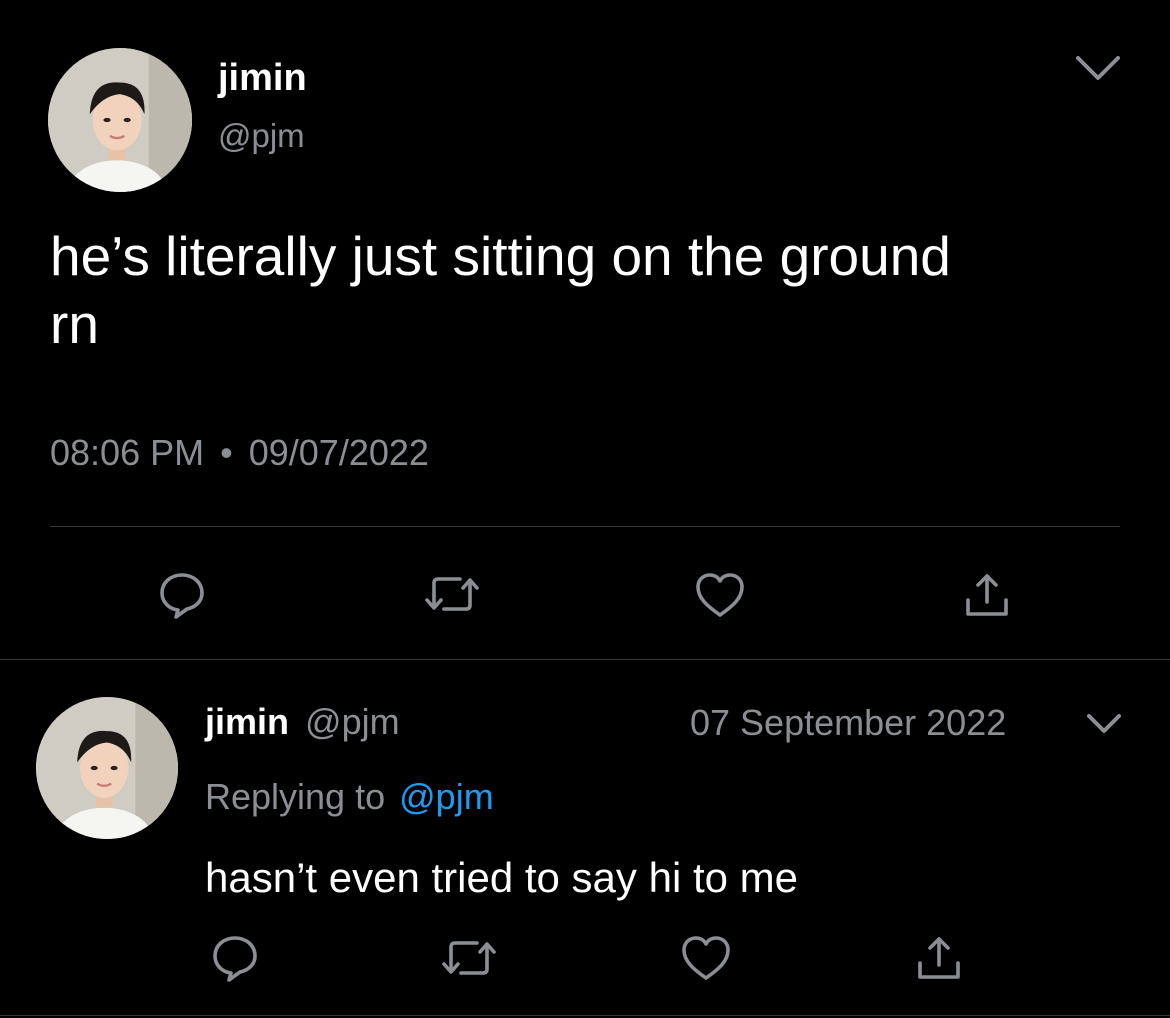  Describe the element at coordinates (295, 796) in the screenshot. I see `replying-to-label: Replying to` at that location.